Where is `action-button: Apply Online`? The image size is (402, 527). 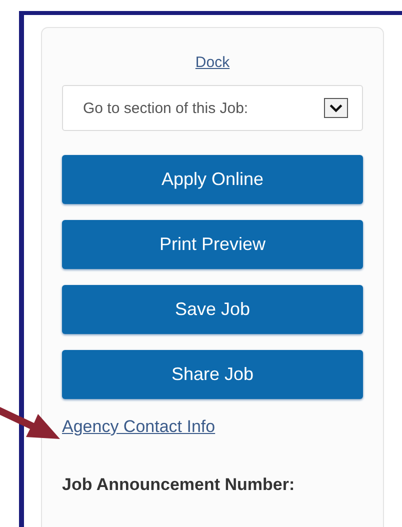
action-button: Apply Online is located at coordinates (212, 179).